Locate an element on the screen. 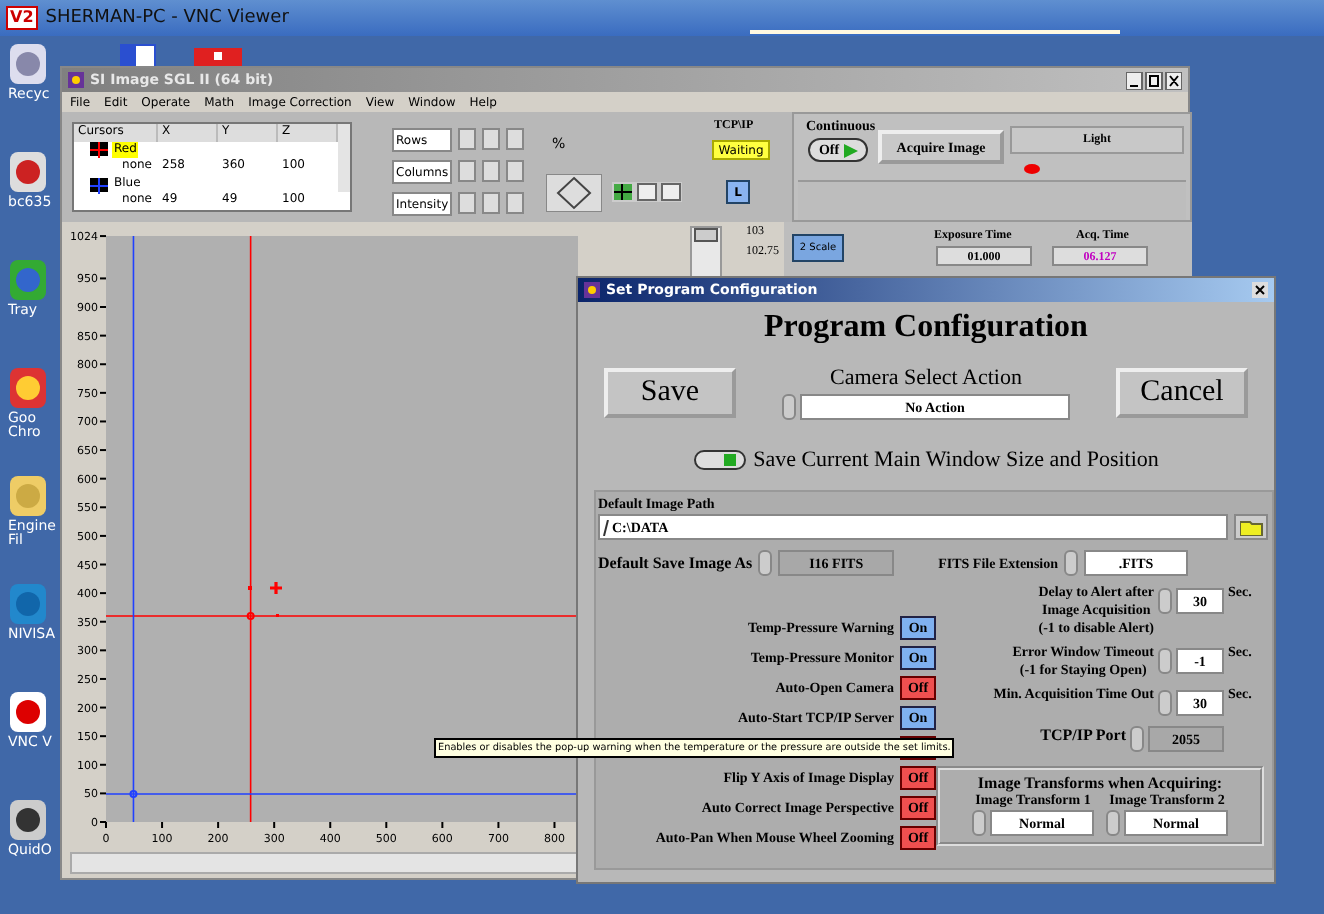 The height and width of the screenshot is (914, 1324). status-led is located at coordinates (1032, 169).